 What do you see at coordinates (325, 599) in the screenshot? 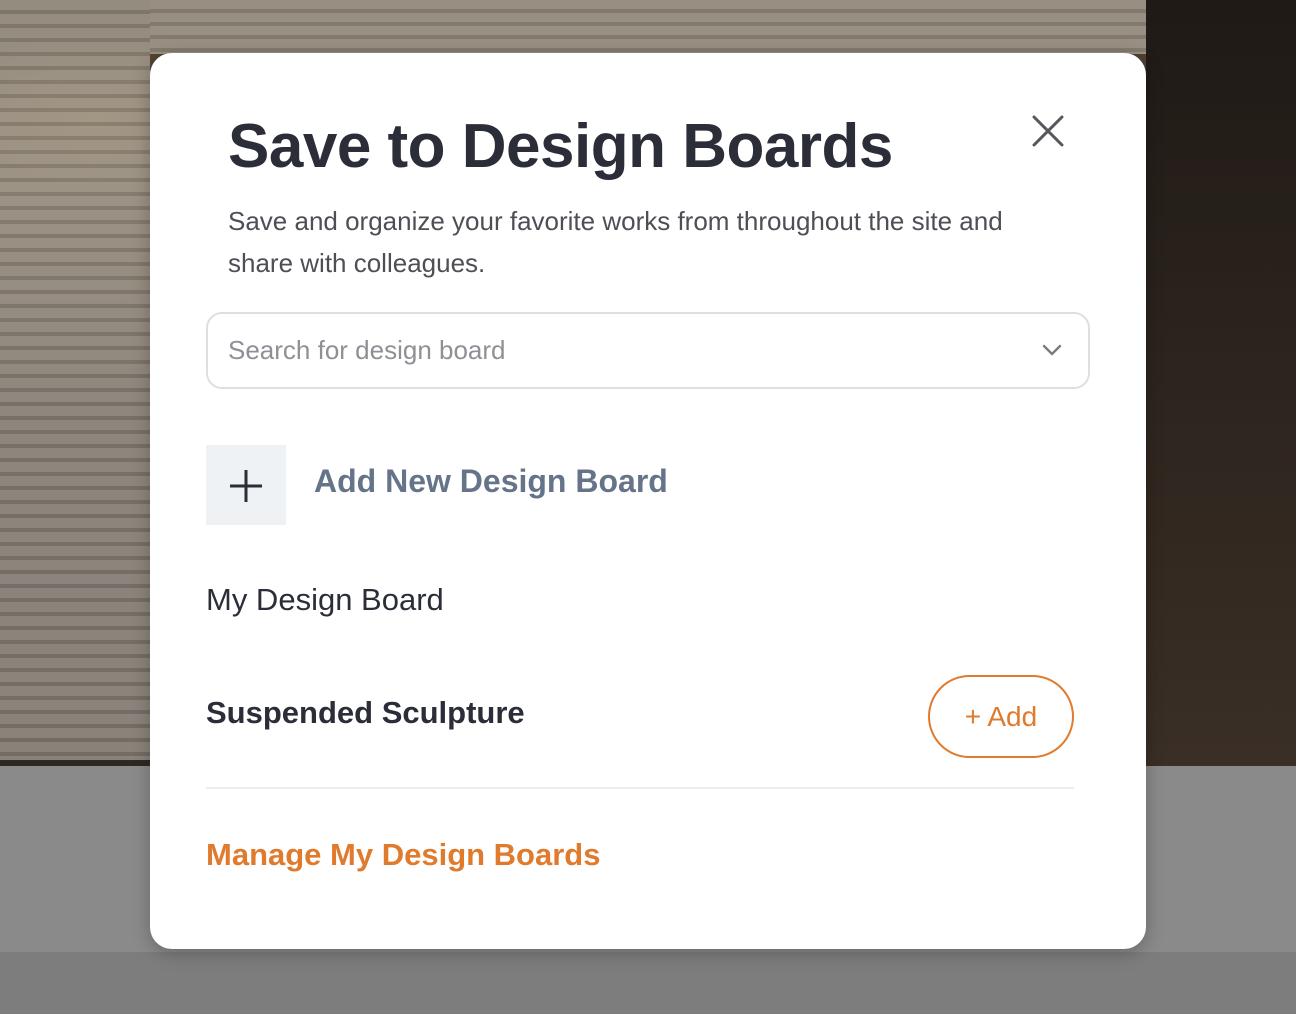
I see `board-name: My Design Board` at bounding box center [325, 599].